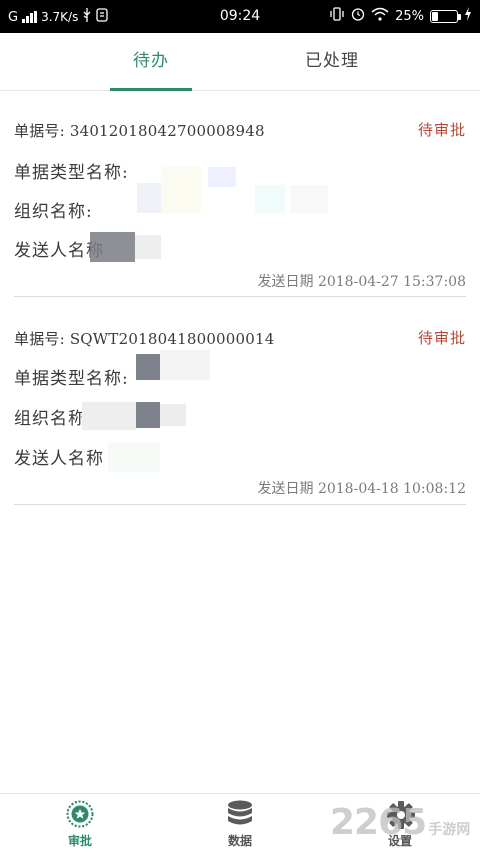 This screenshot has width=480, height=853. What do you see at coordinates (449, 830) in the screenshot?
I see `watermark-suffix: 手游网` at bounding box center [449, 830].